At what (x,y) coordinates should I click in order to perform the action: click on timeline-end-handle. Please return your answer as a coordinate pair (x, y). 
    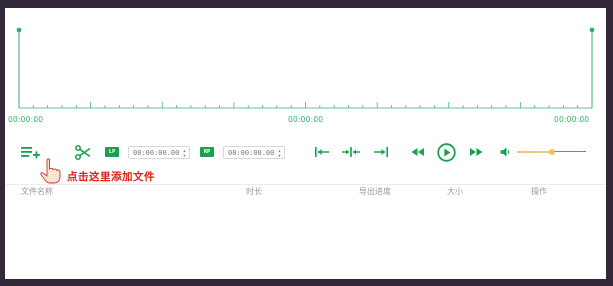
    Looking at the image, I should click on (592, 30).